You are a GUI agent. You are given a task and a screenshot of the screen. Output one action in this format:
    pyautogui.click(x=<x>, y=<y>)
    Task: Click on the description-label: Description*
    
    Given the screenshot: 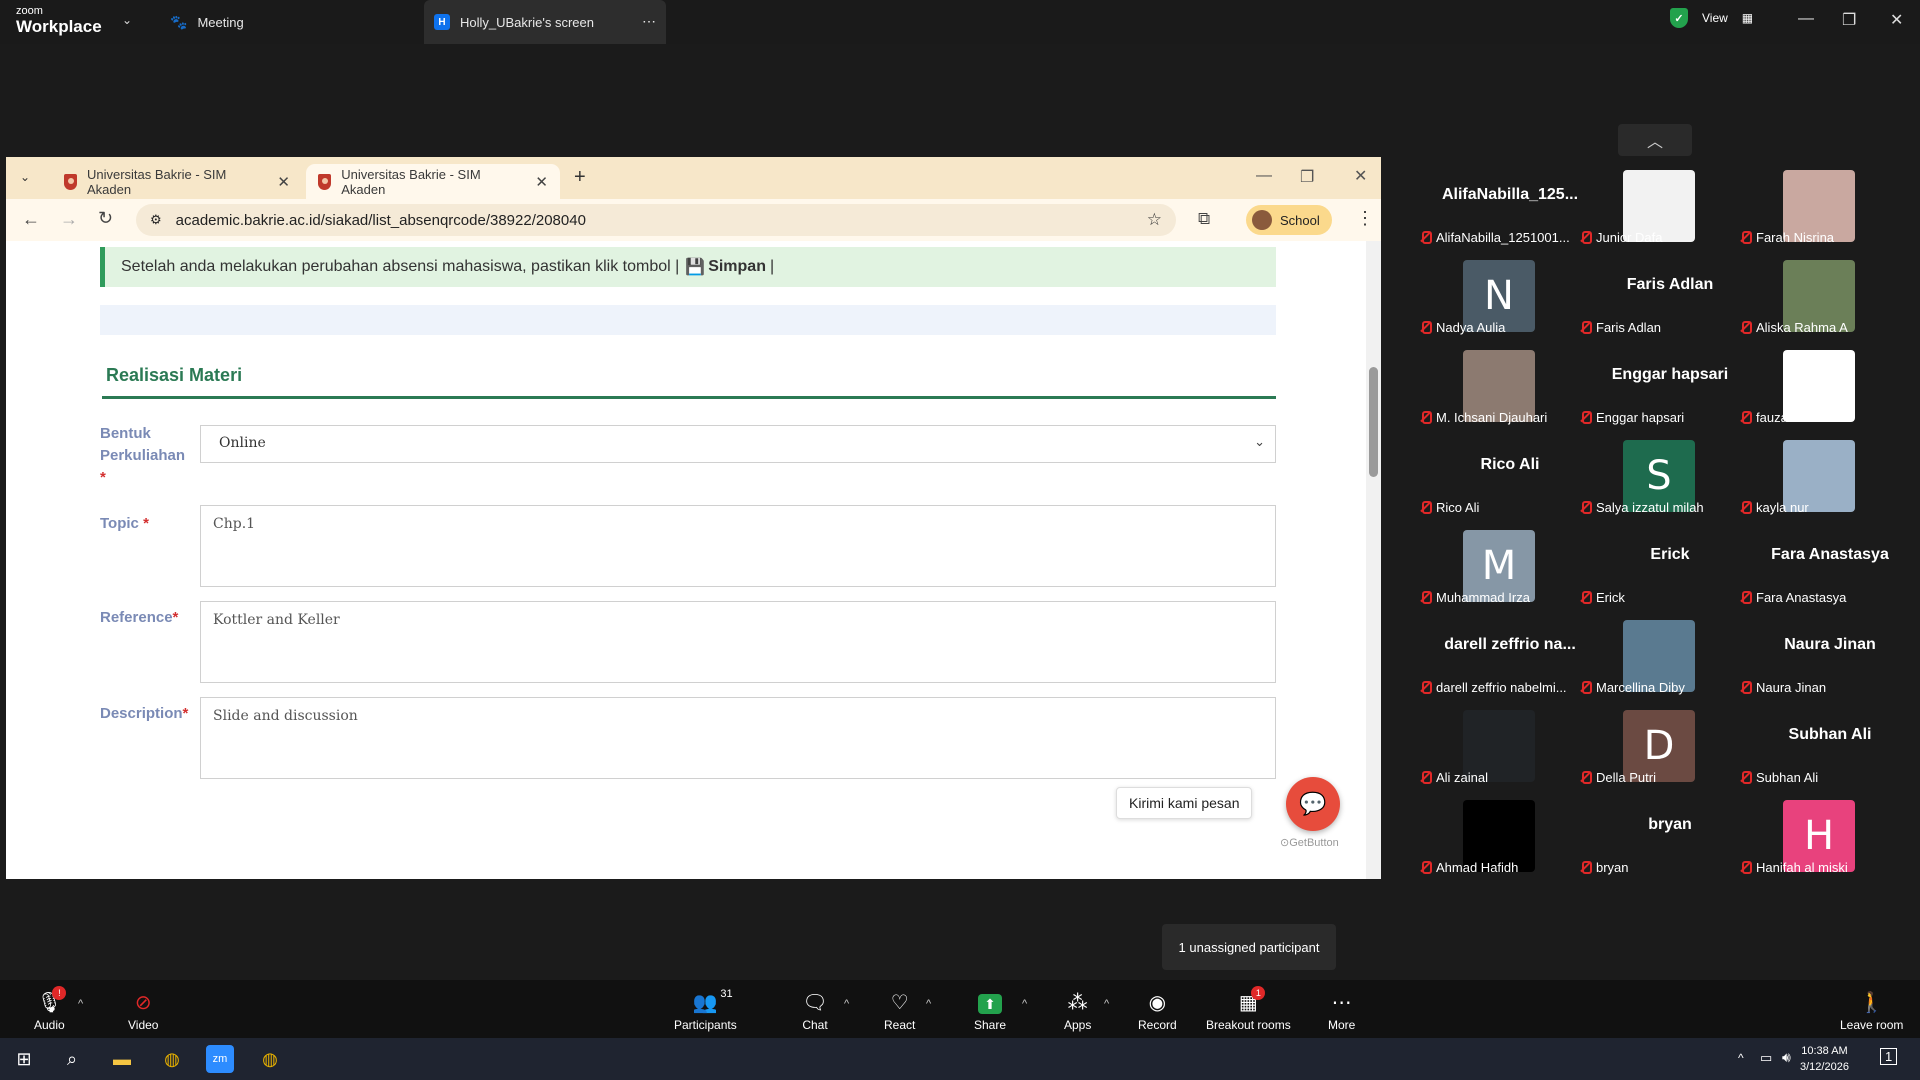 What is the action you would take?
    pyautogui.click(x=144, y=713)
    